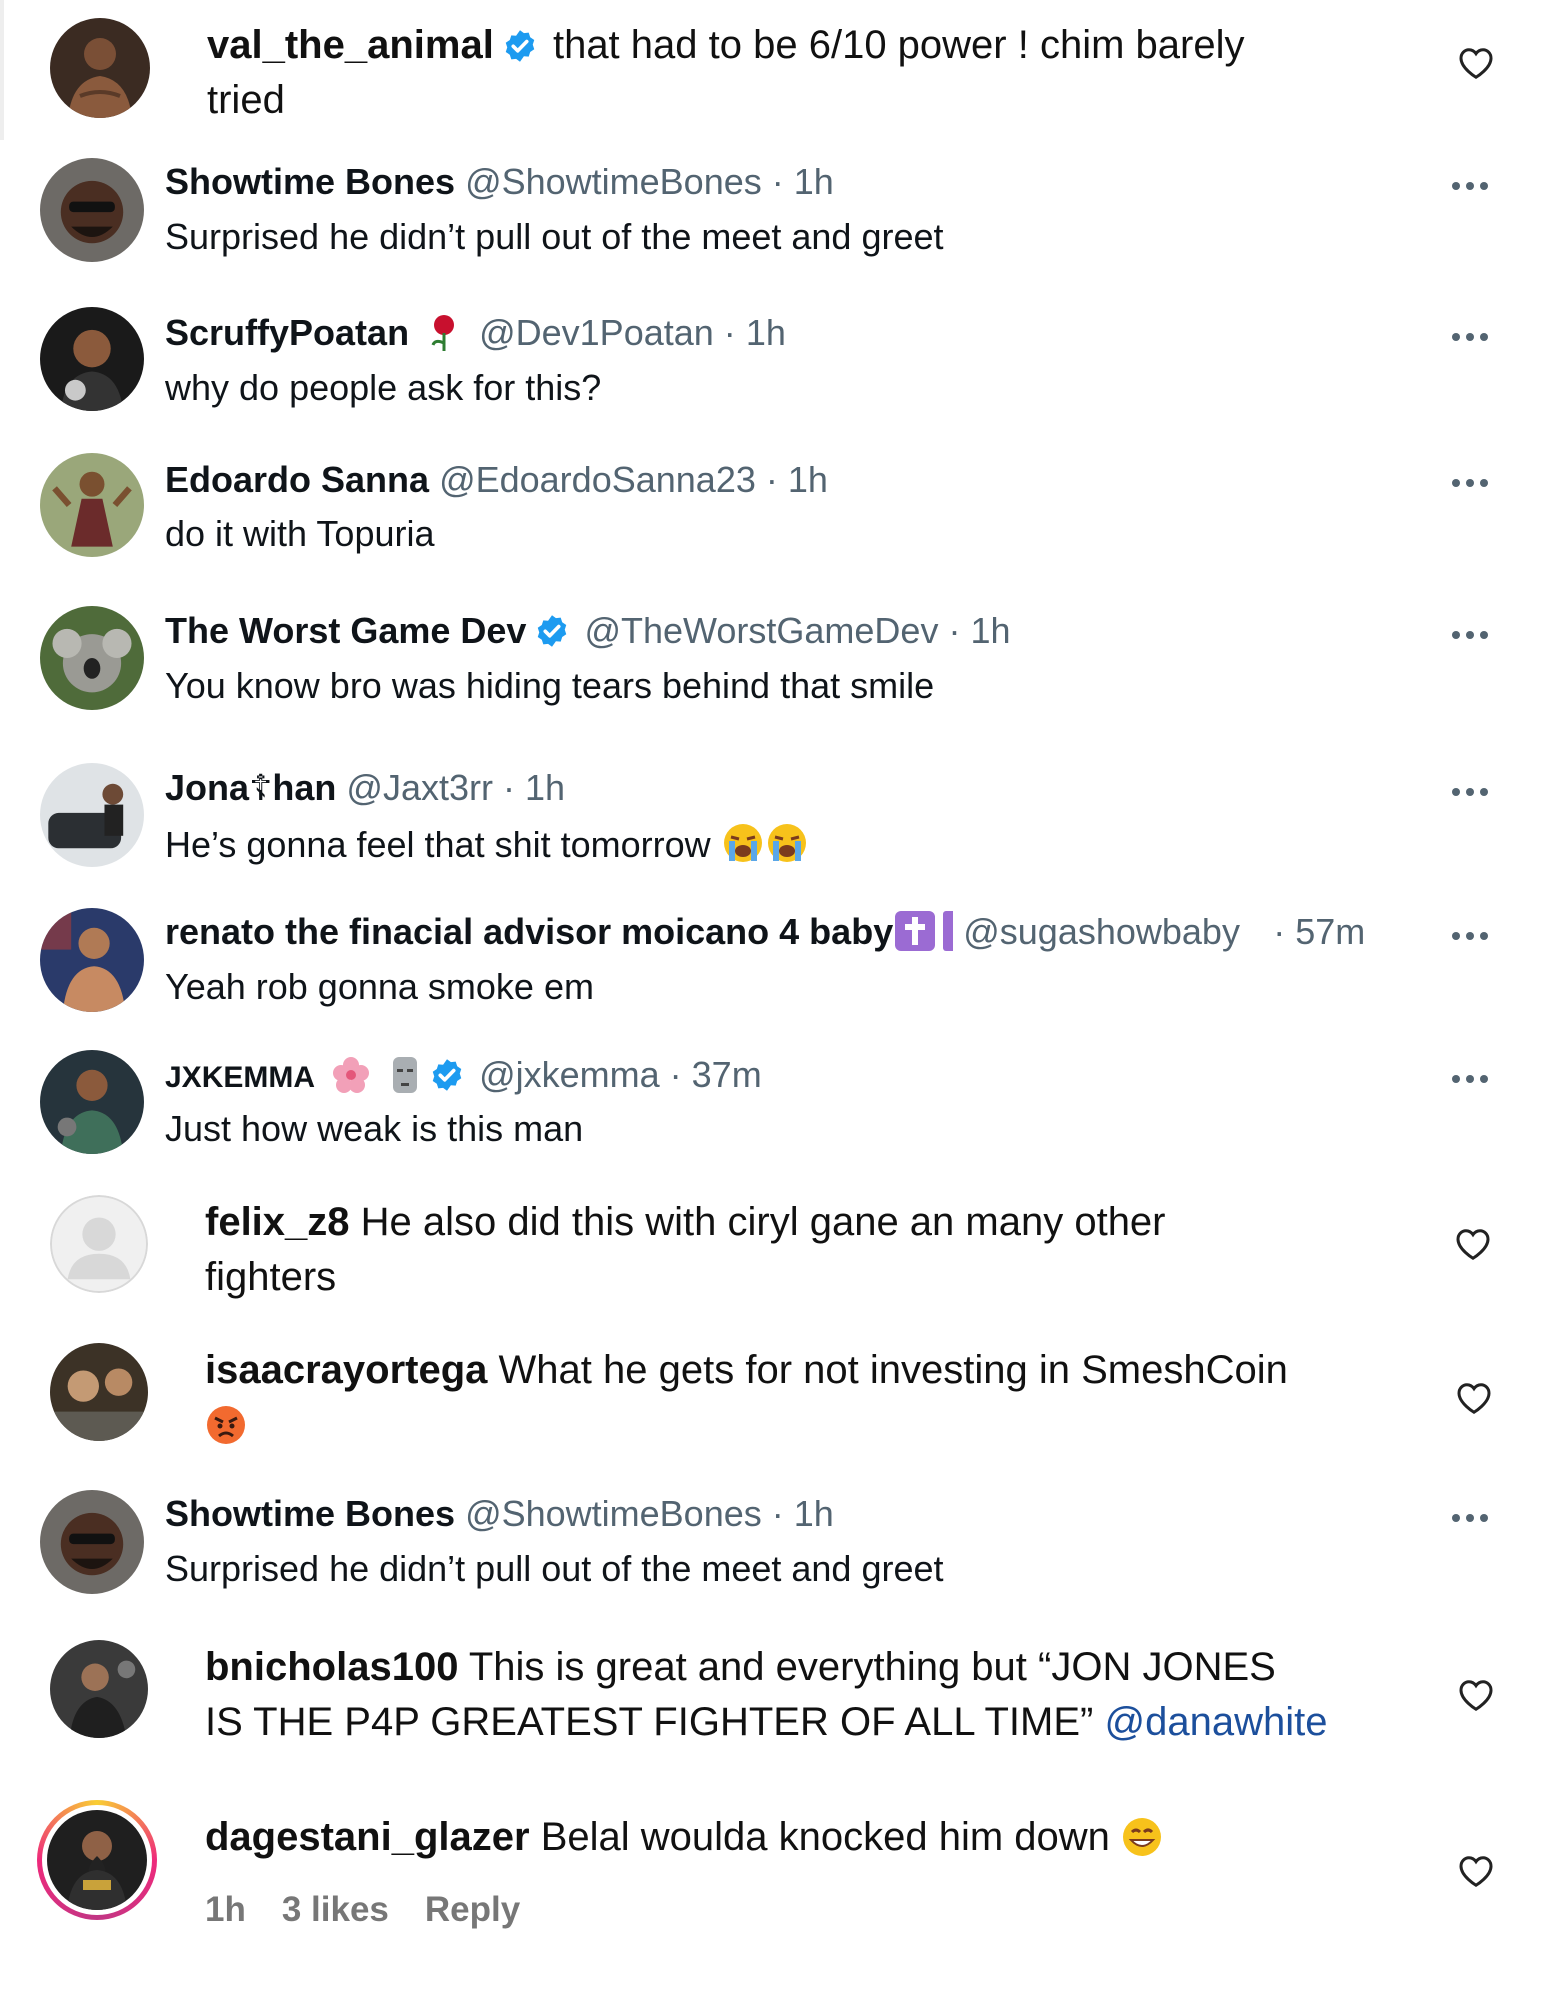 This screenshot has width=1545, height=2000. Describe the element at coordinates (250, 787) in the screenshot. I see `display-name: Jona☦han` at that location.